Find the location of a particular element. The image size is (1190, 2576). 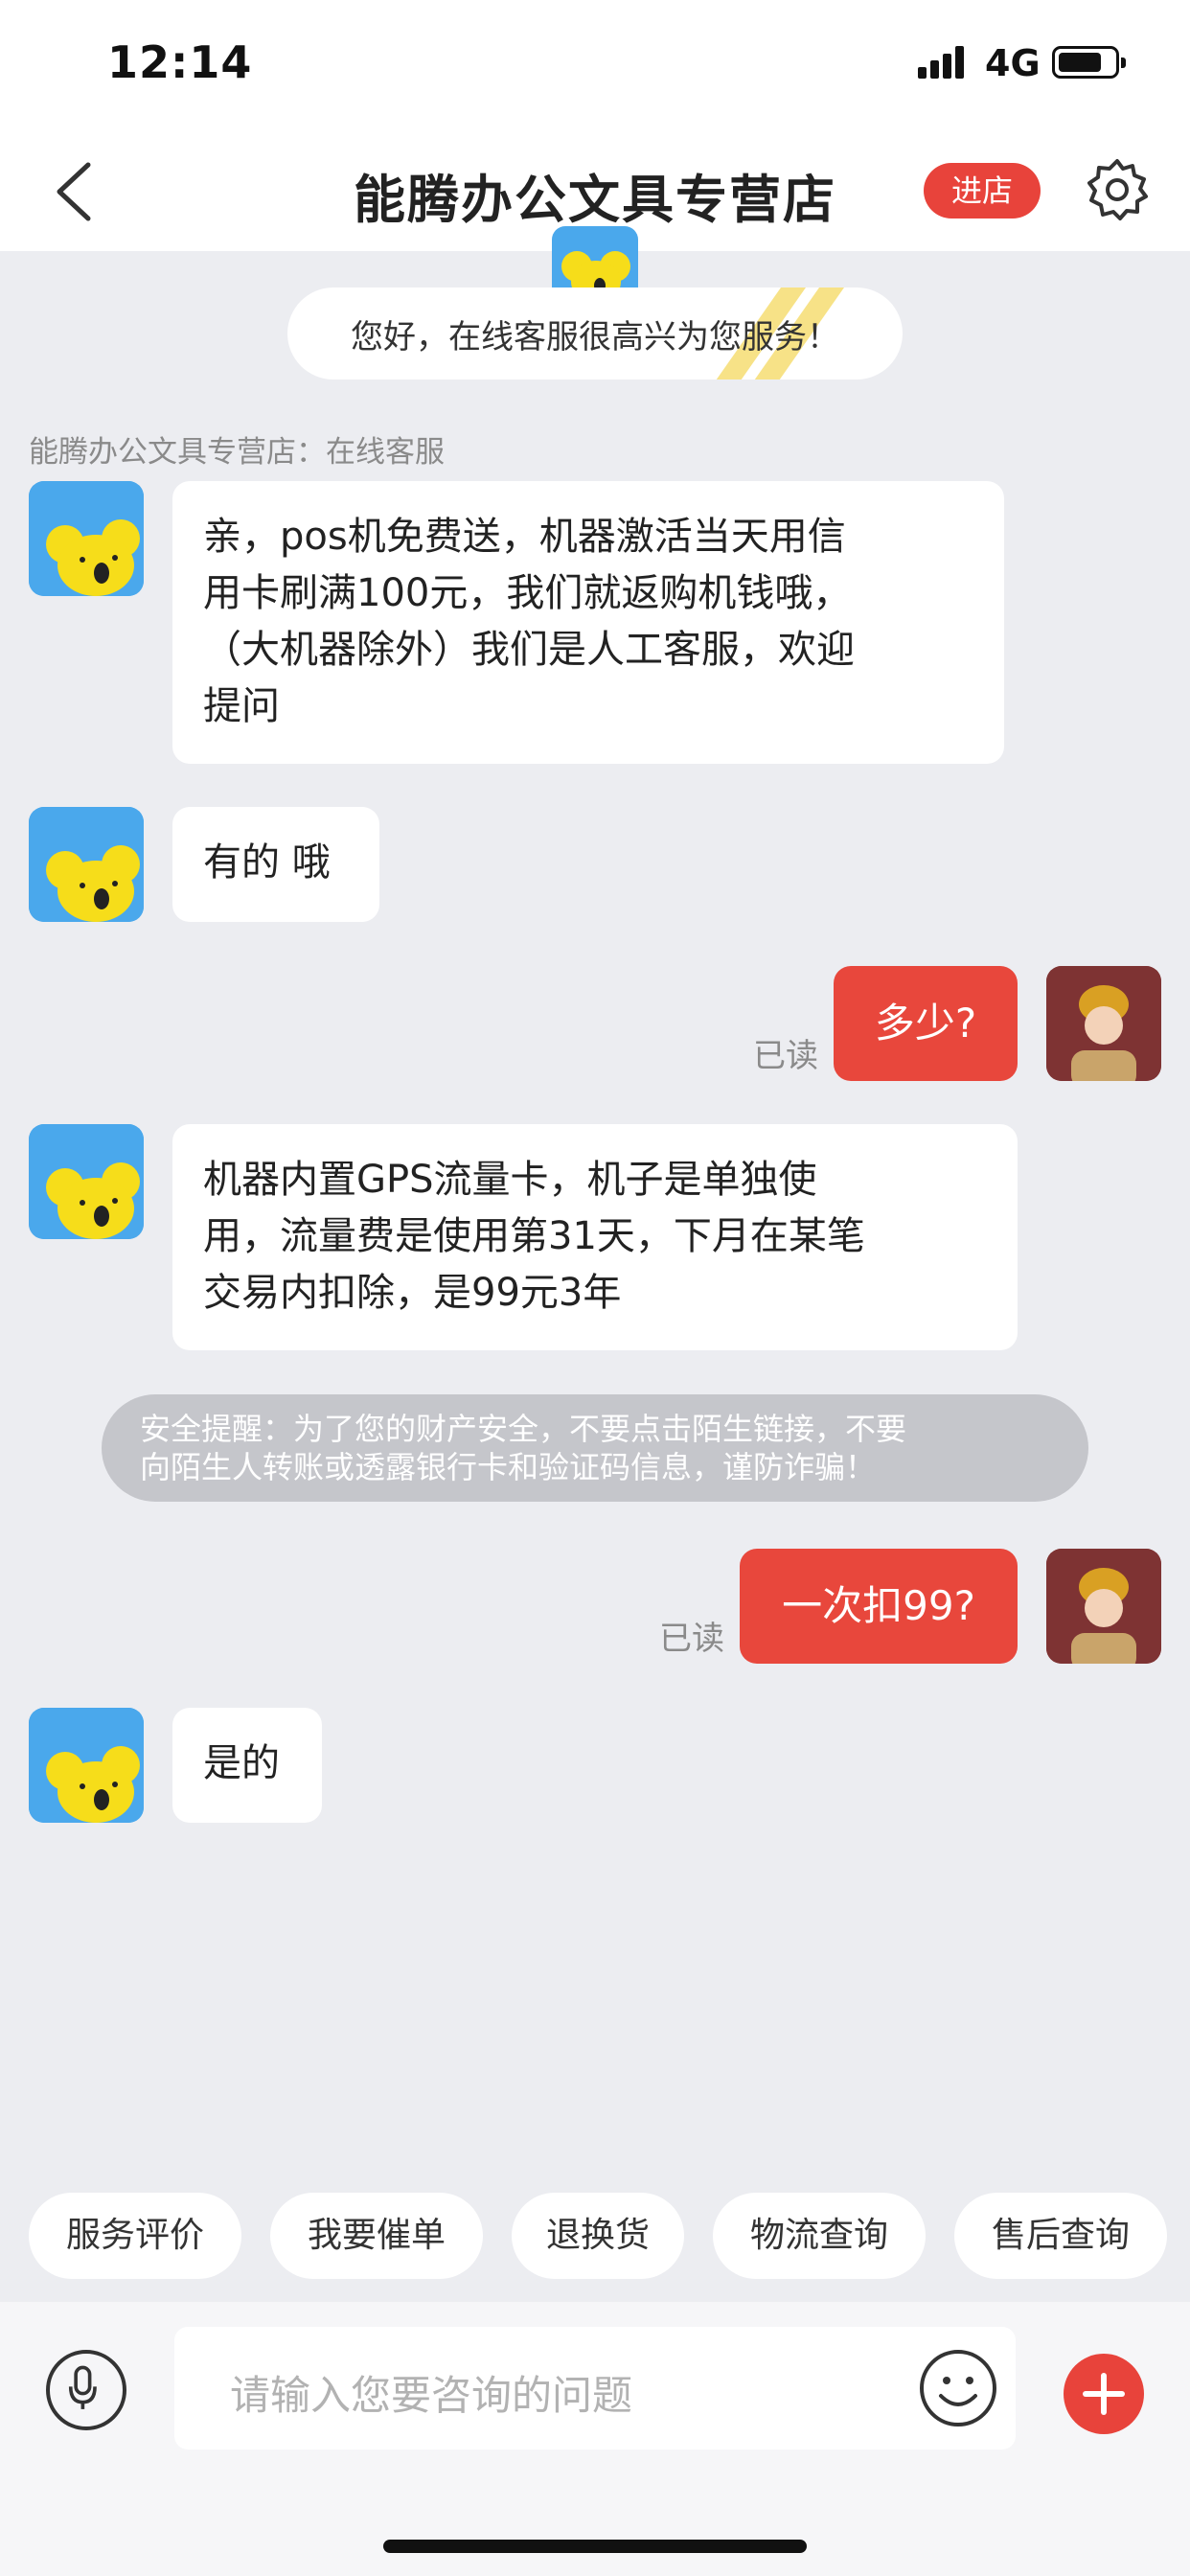

battery-icon is located at coordinates (1089, 63).